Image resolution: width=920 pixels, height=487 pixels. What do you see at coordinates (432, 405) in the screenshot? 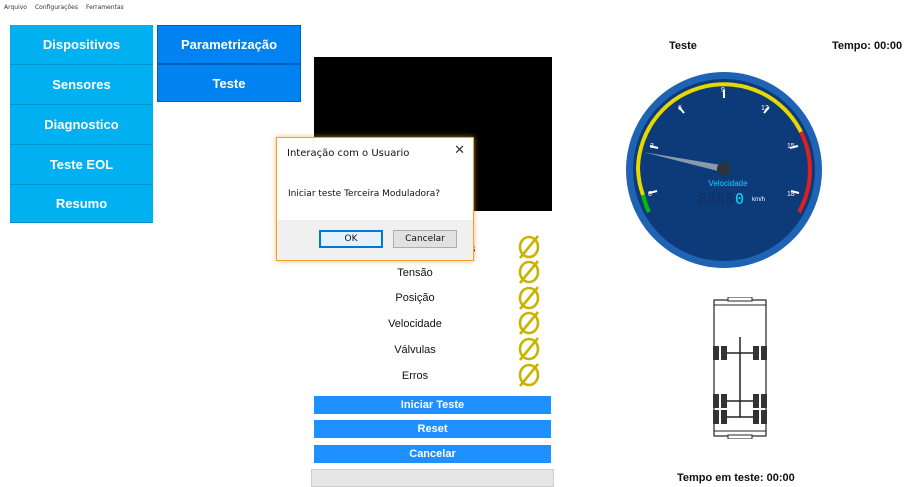
I see `start-test-button: Iniciar Teste` at bounding box center [432, 405].